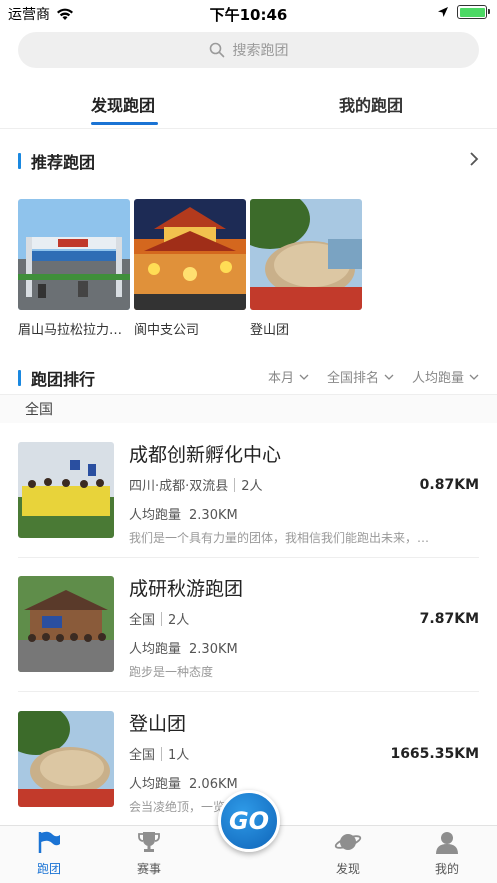  What do you see at coordinates (443, 12) in the screenshot?
I see `location-arrow-icon` at bounding box center [443, 12].